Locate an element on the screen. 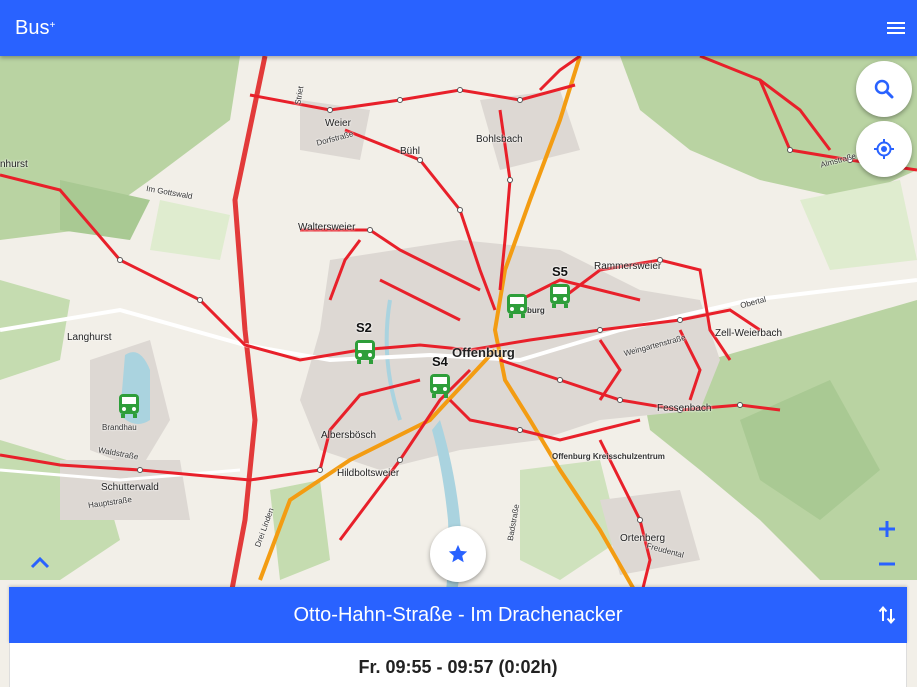 The image size is (917, 687). trip-summary-card: Fr. 09:55 - 09:57 (0:02h) is located at coordinates (458, 665).